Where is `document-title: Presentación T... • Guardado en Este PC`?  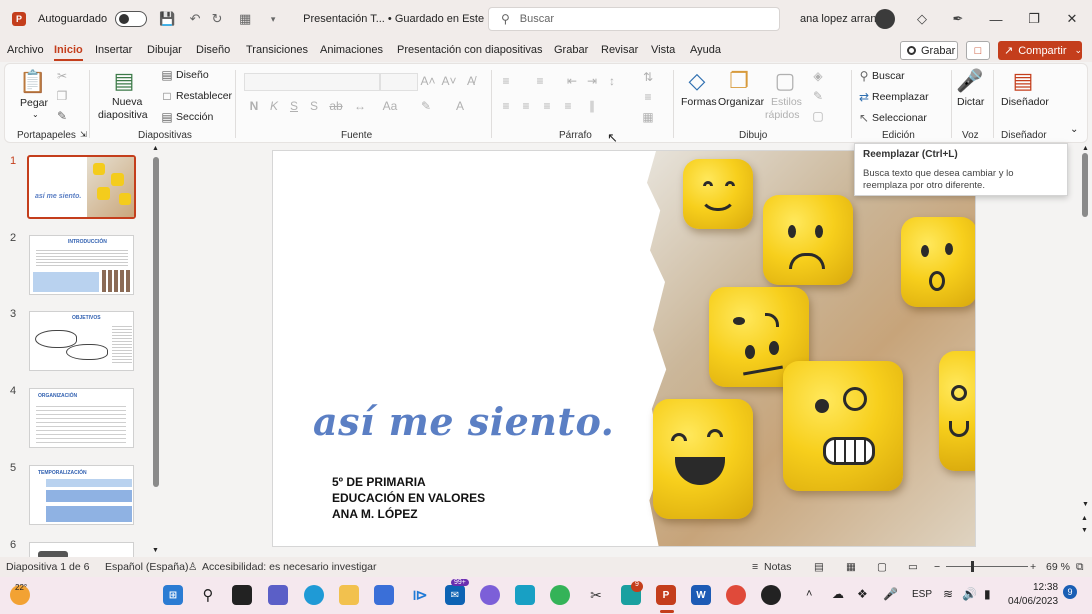 document-title: Presentación T... • Guardado en Este PC is located at coordinates (402, 19).